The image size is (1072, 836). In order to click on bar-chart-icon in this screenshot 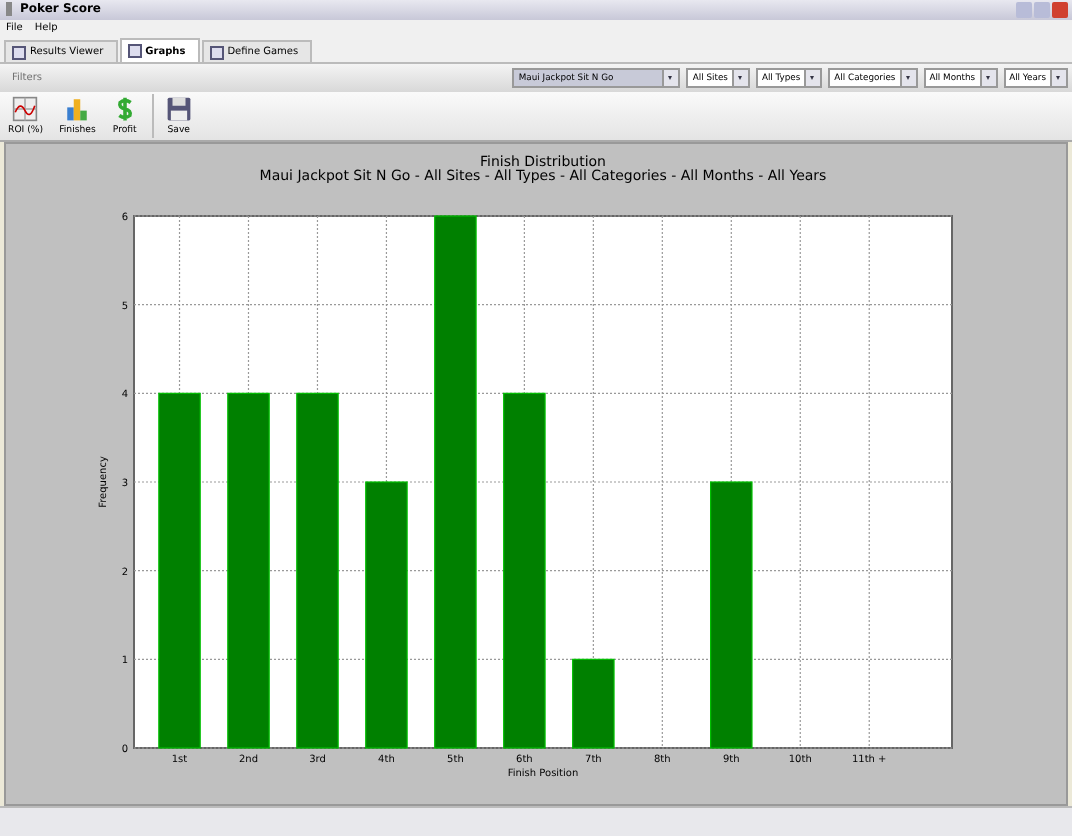, I will do `click(77, 109)`.